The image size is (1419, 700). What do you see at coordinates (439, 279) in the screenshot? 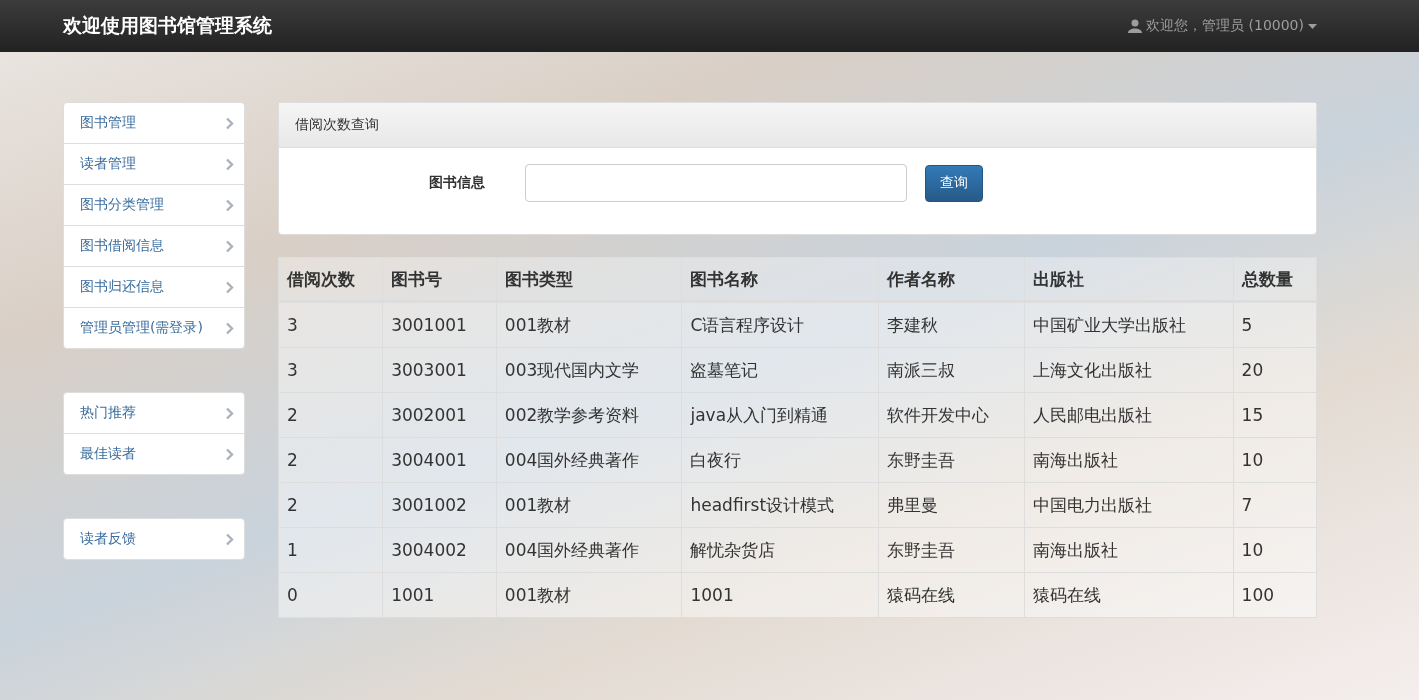
I see `column-header: 图书号` at bounding box center [439, 279].